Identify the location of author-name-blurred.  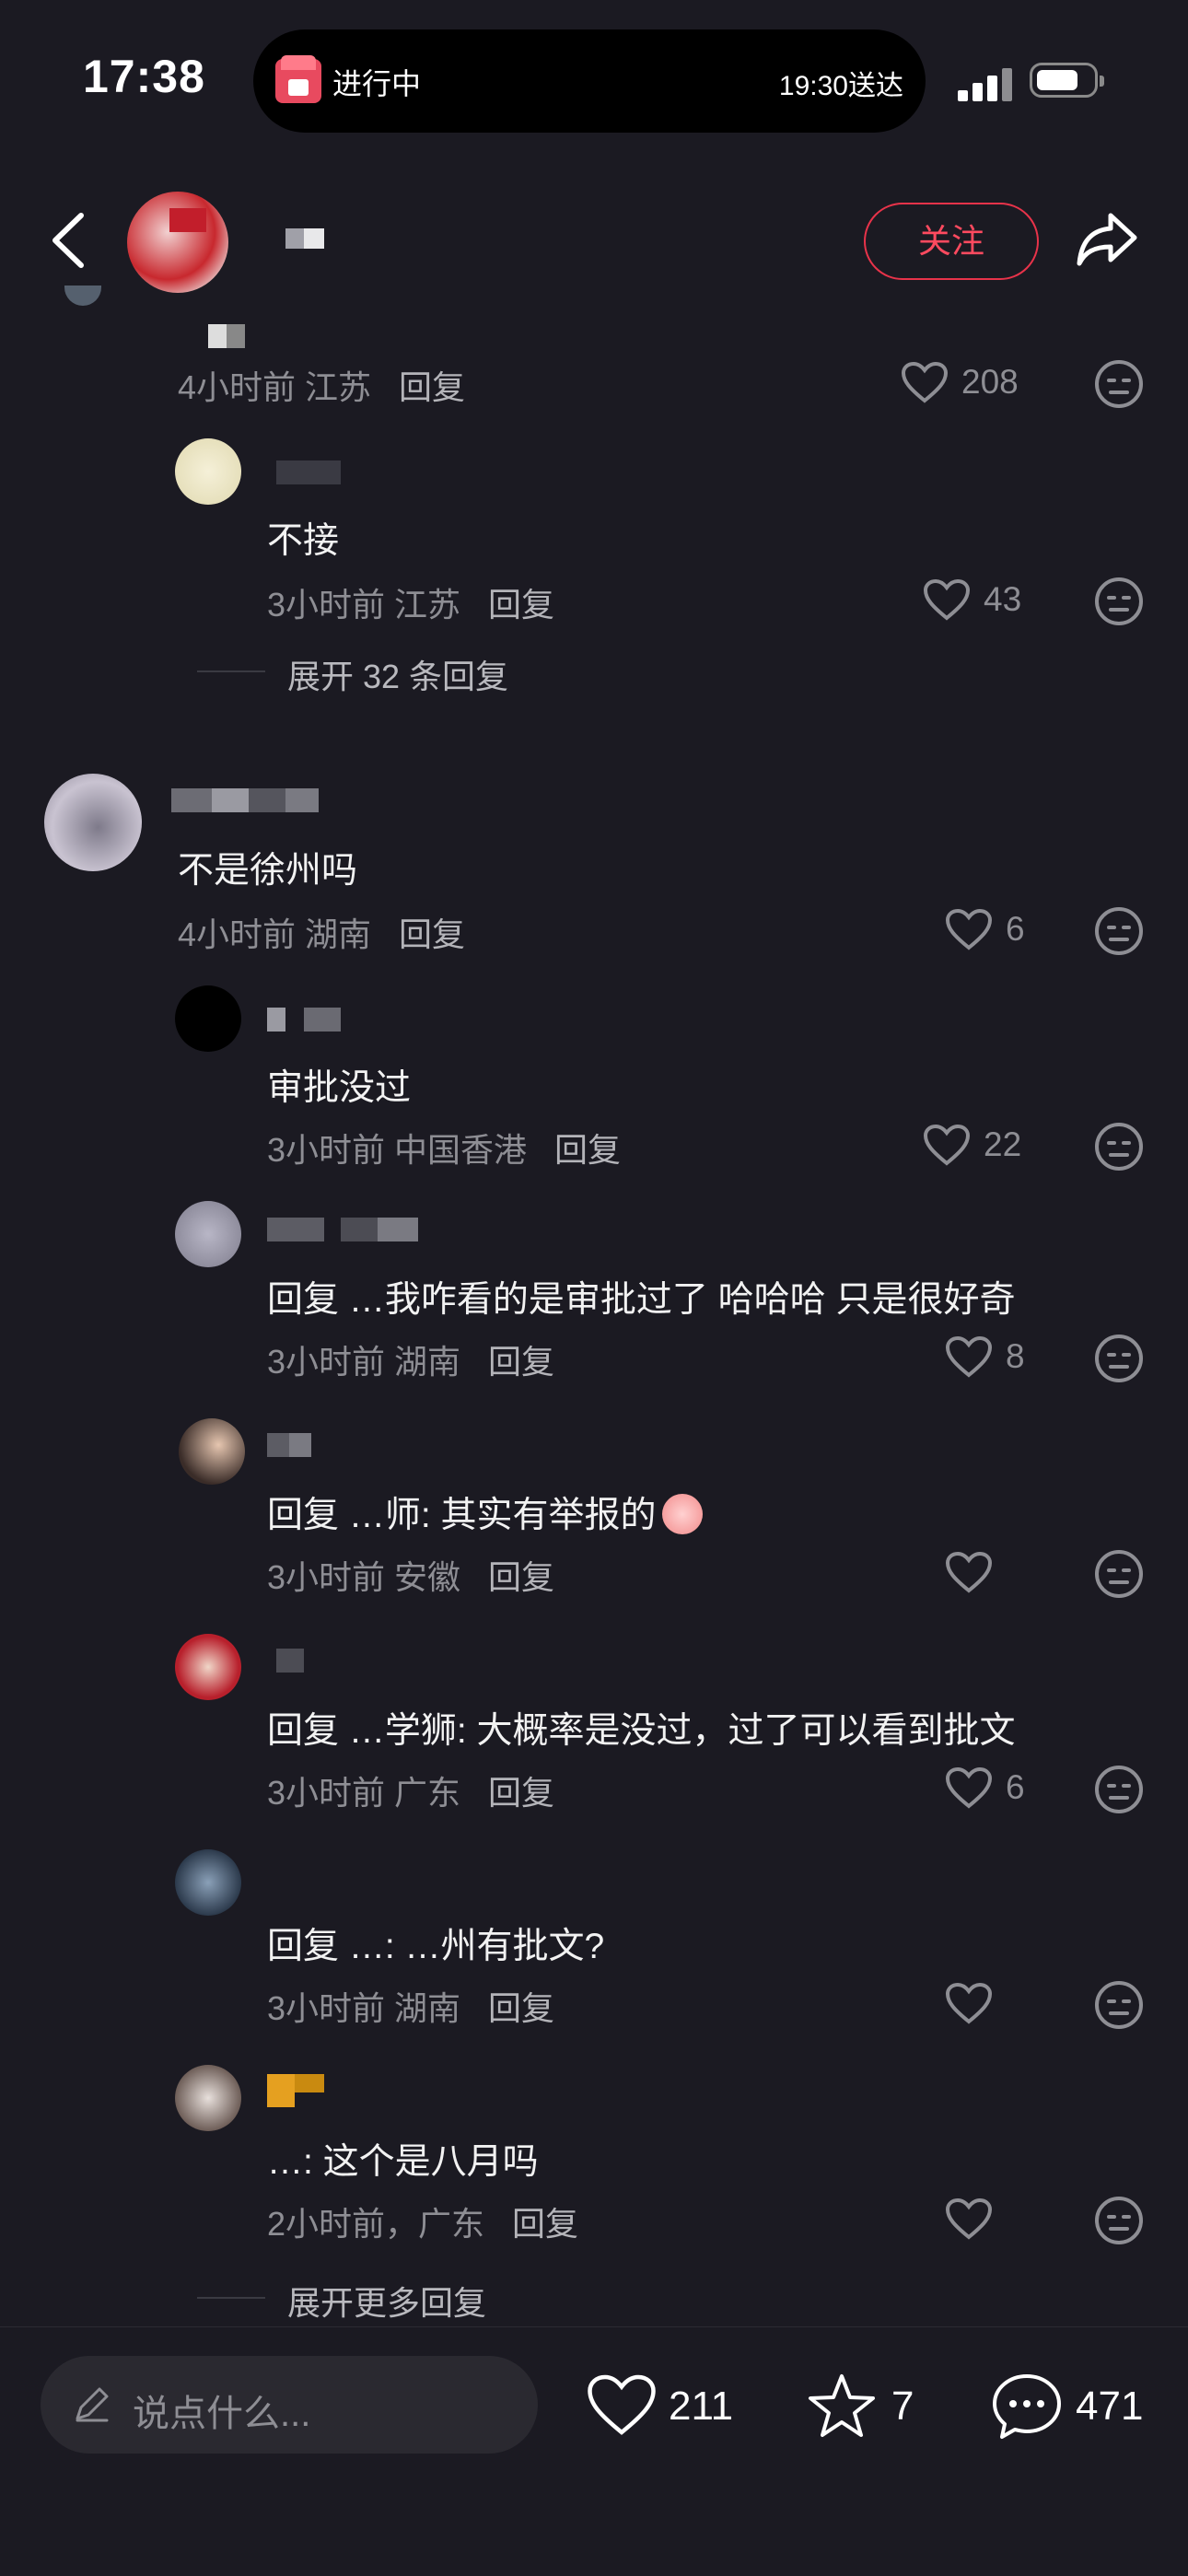
(304, 238).